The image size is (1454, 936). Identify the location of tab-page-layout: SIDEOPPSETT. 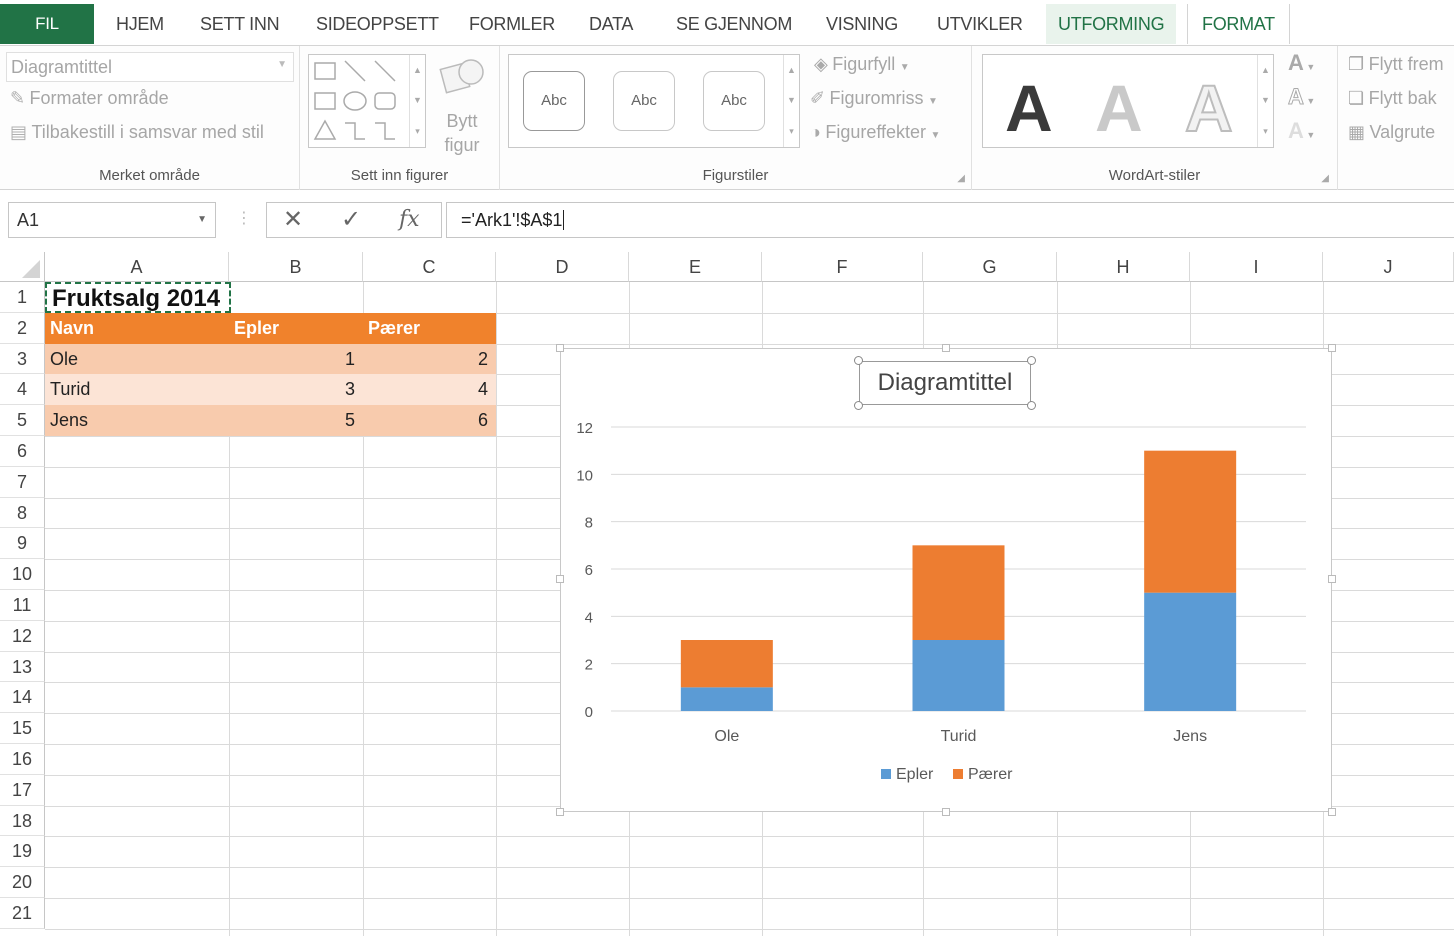
(377, 24).